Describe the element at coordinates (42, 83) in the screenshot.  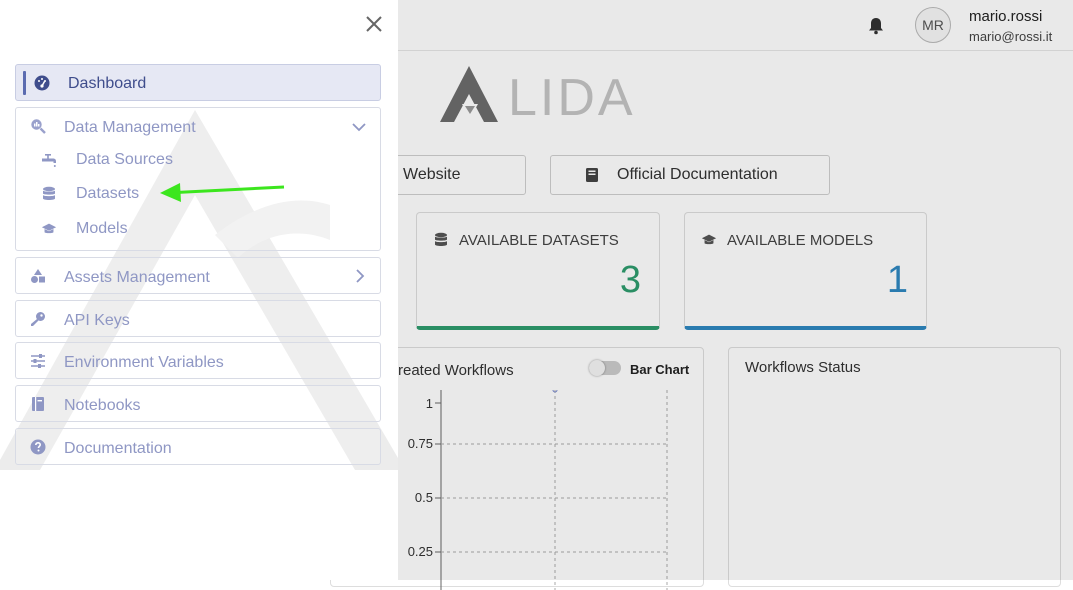
I see `tachometer-icon` at that location.